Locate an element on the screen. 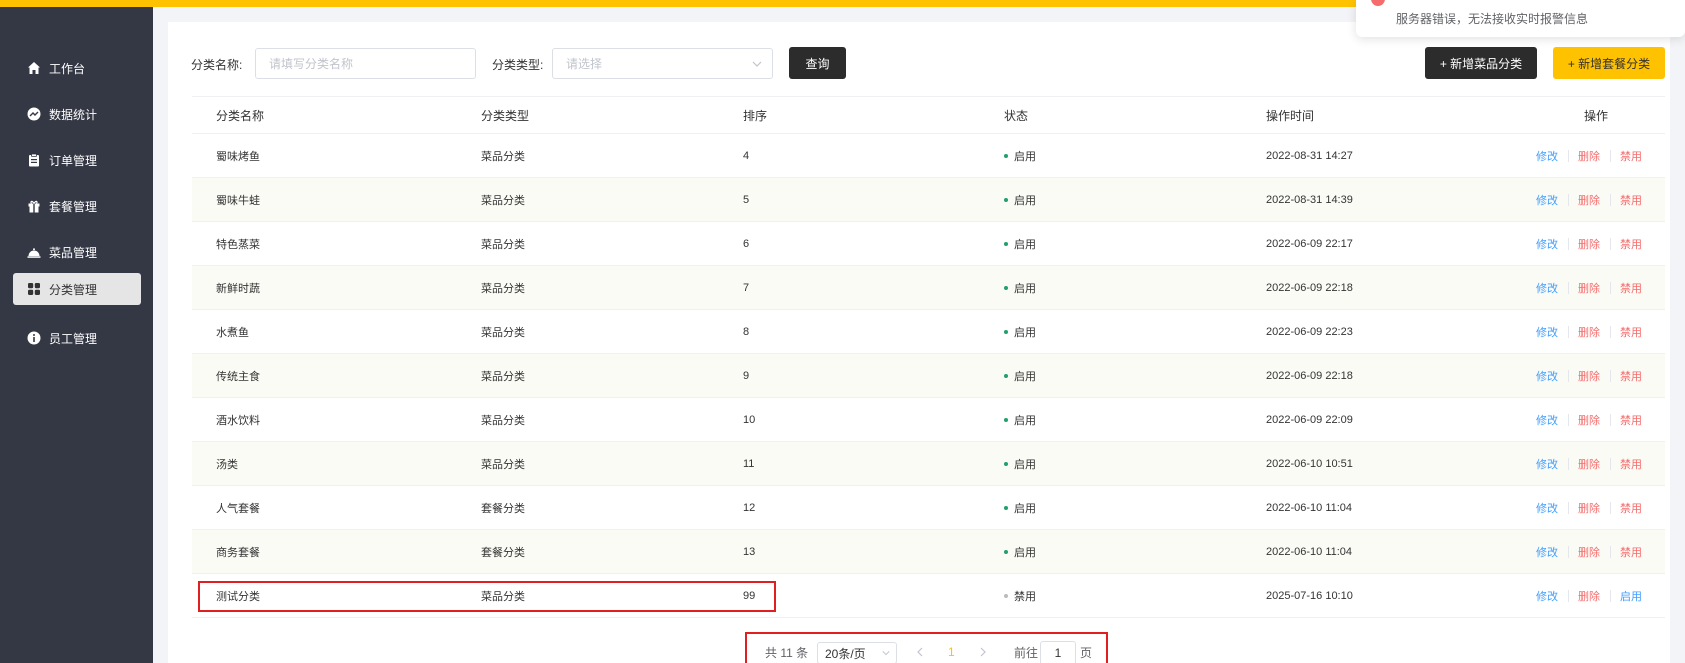 The width and height of the screenshot is (1685, 663). sidebar-item-label: 菜品管理 is located at coordinates (73, 252).